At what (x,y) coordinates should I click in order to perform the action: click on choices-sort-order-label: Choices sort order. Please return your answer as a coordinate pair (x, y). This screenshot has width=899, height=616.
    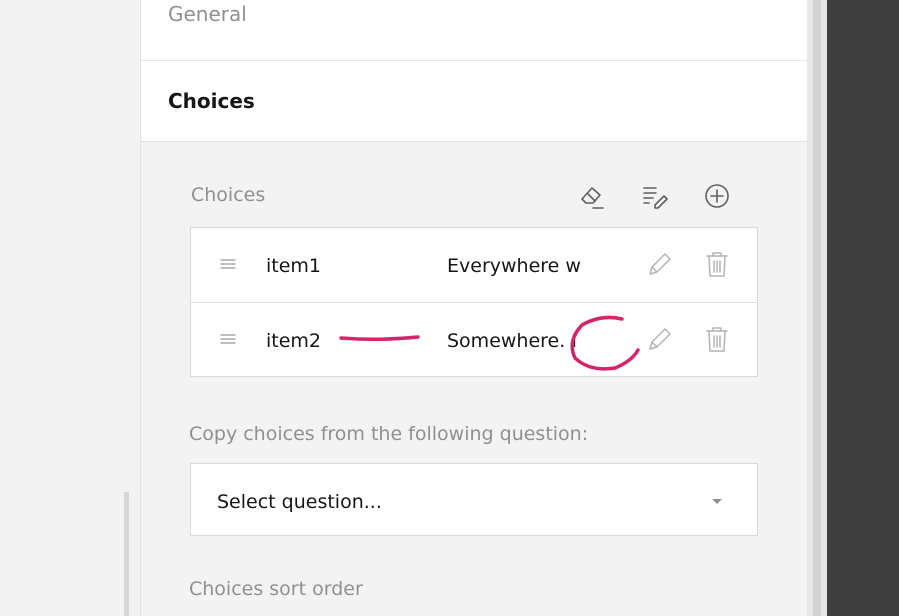
    Looking at the image, I should click on (276, 589).